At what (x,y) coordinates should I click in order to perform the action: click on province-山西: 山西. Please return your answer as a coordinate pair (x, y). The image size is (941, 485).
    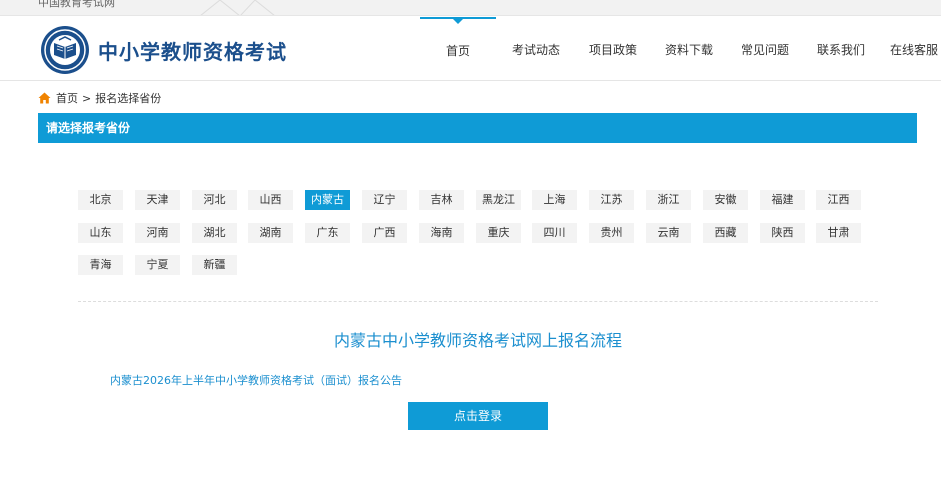
    Looking at the image, I should click on (270, 200).